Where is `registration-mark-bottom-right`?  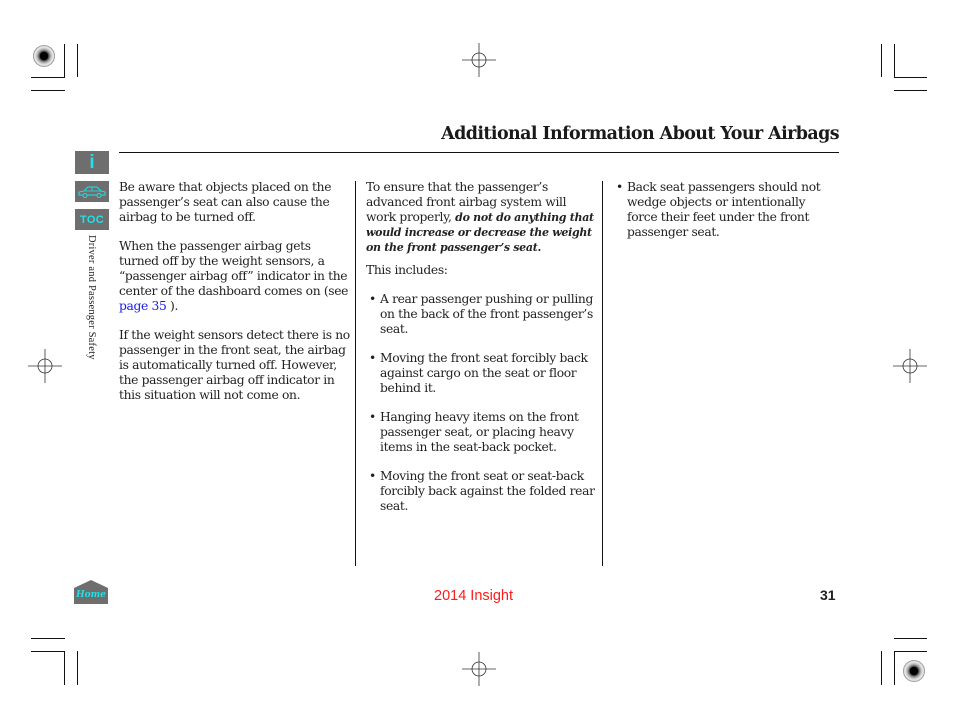
registration-mark-bottom-right is located at coordinates (914, 671).